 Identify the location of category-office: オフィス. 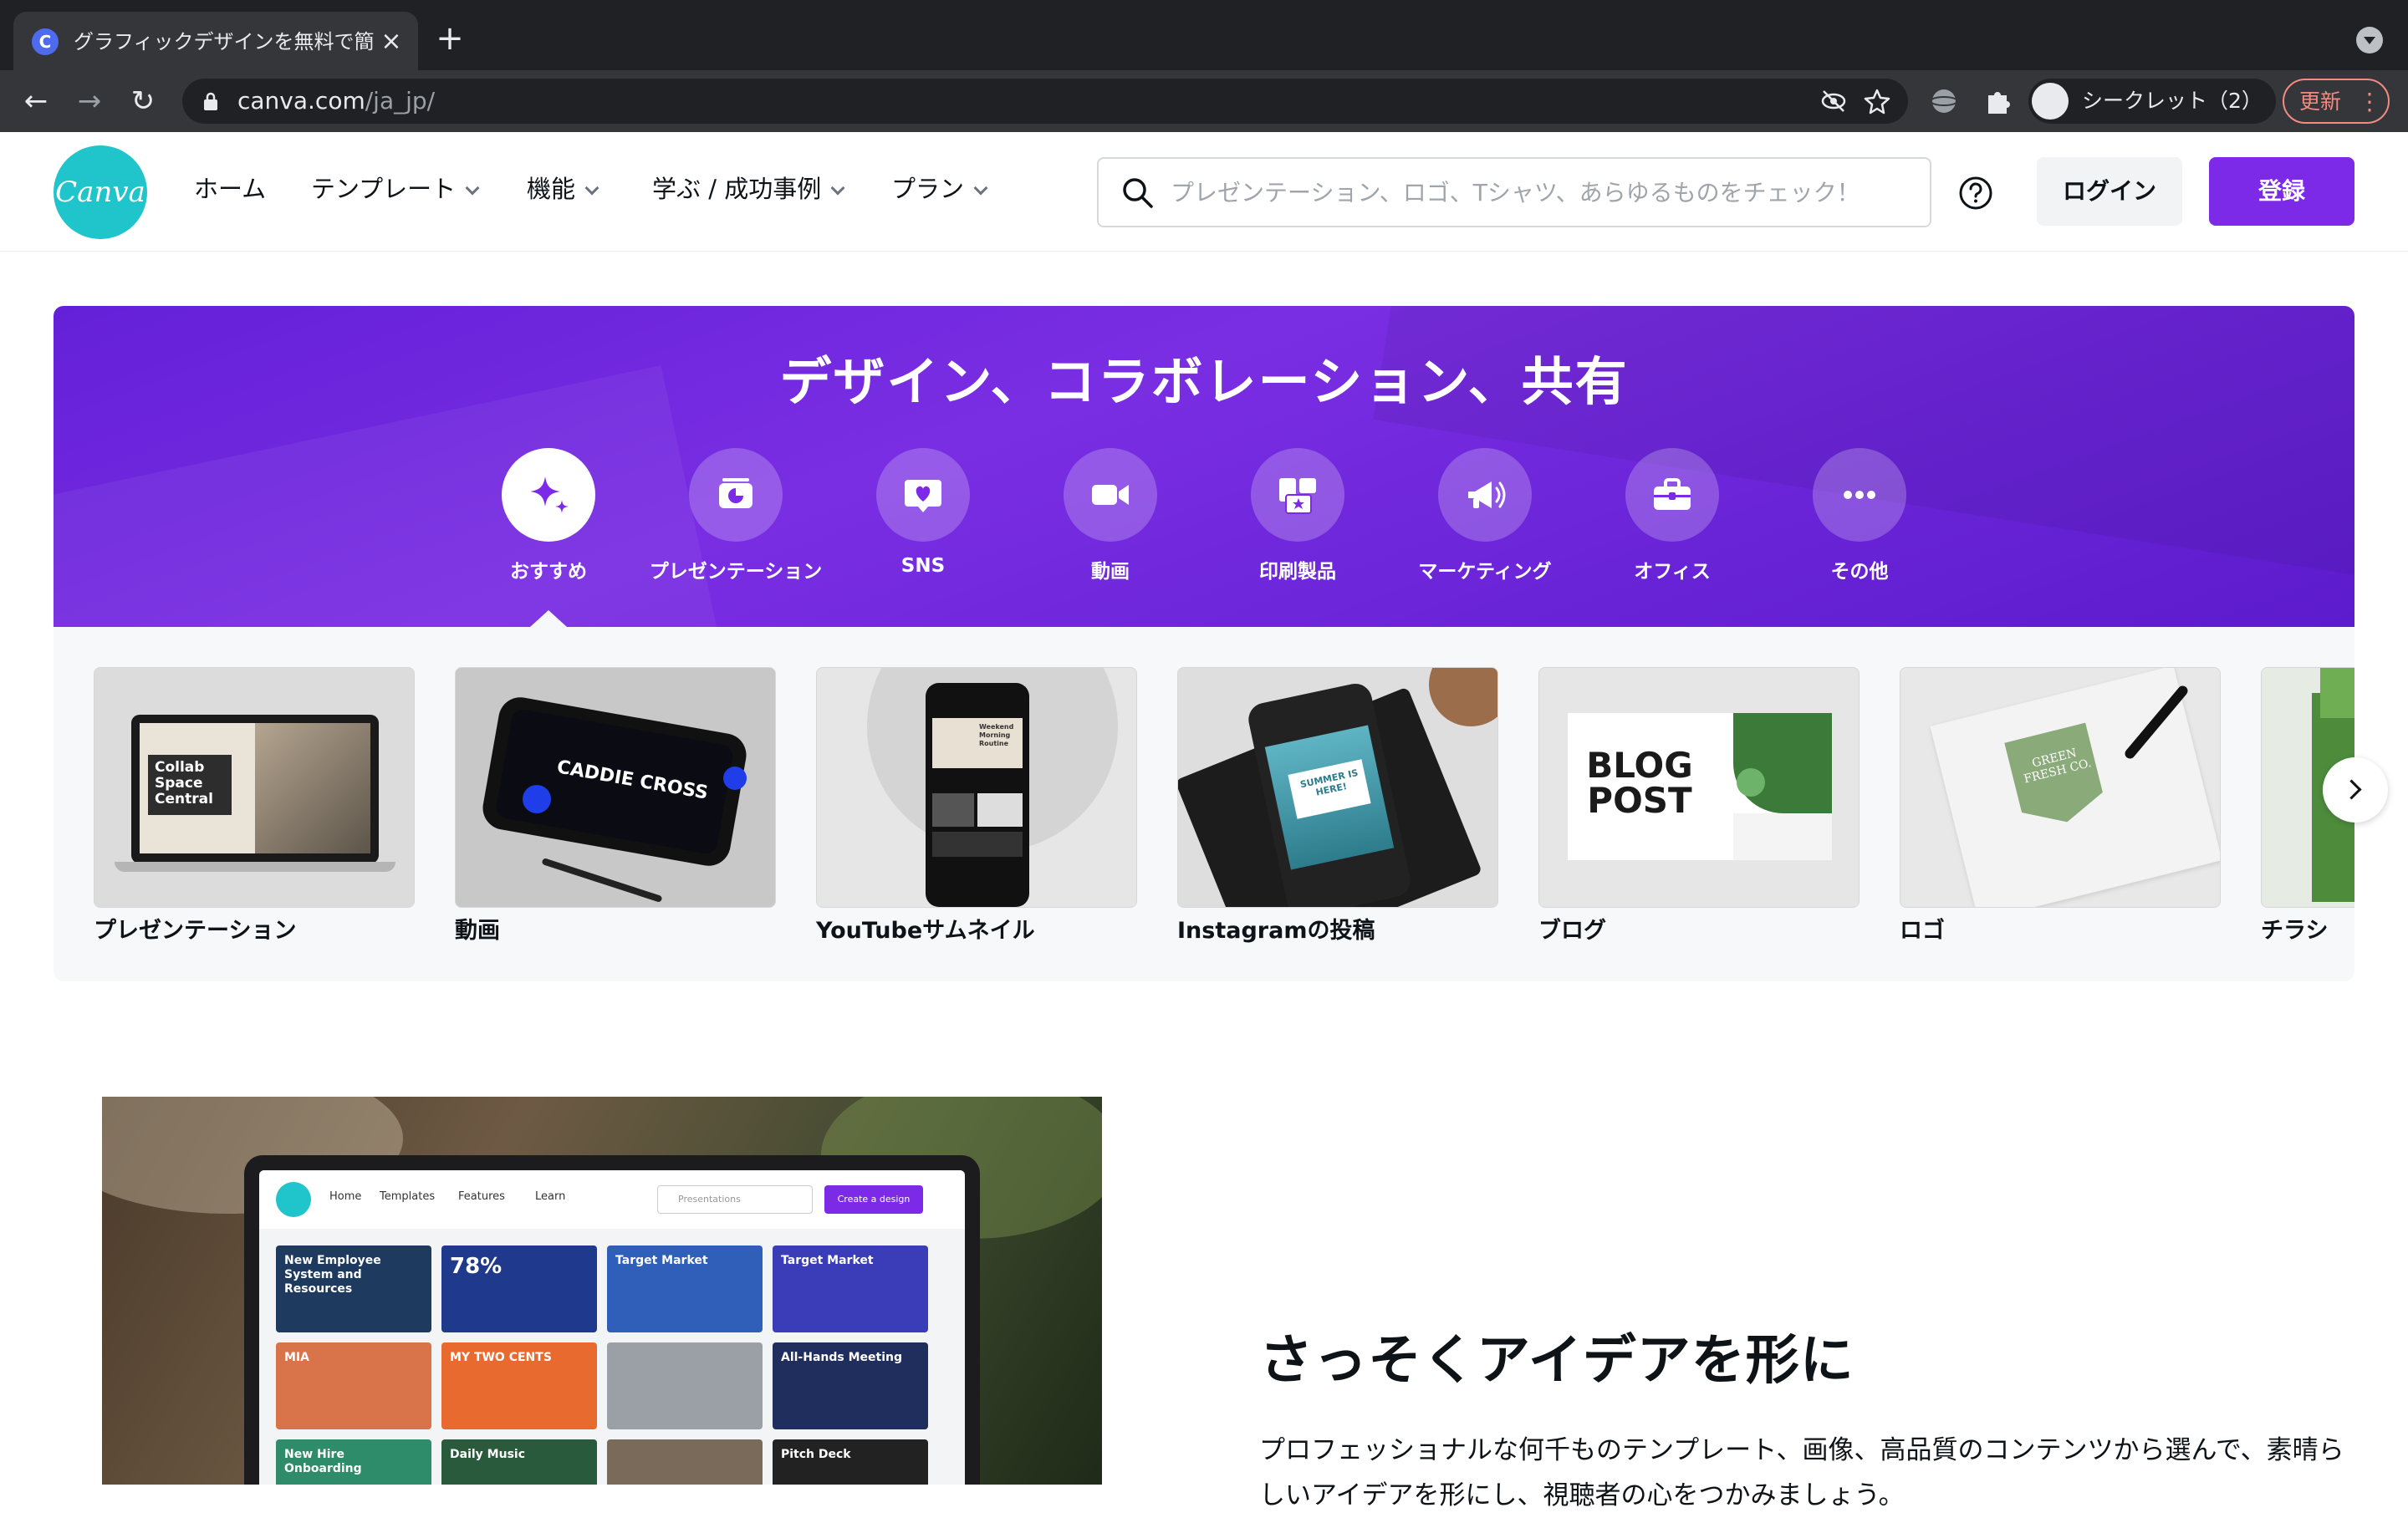
(1673, 519).